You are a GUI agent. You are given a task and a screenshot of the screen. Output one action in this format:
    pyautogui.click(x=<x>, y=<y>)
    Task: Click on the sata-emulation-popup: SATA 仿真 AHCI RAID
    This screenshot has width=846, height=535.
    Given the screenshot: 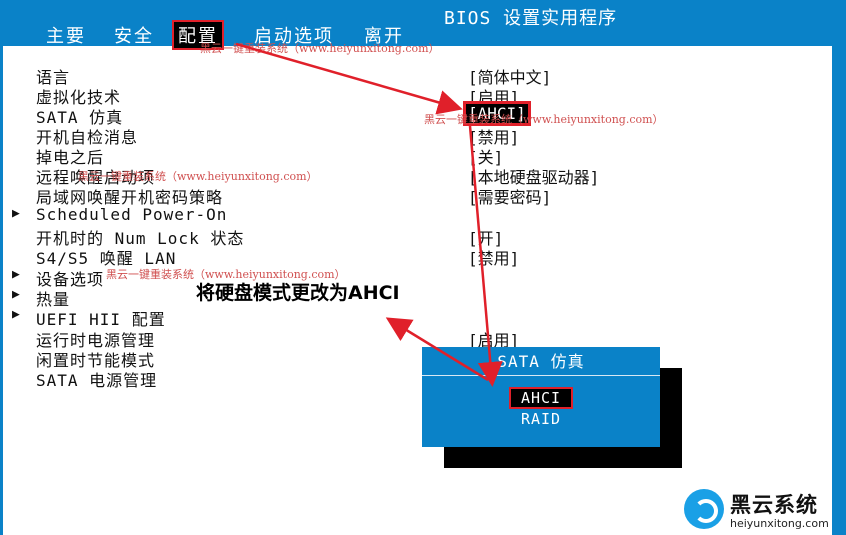 What is the action you would take?
    pyautogui.click(x=541, y=397)
    